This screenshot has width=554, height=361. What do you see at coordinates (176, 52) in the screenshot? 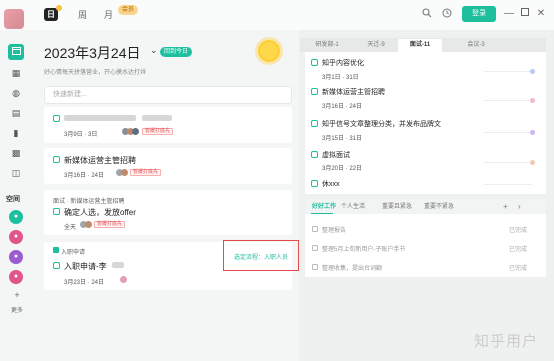
I see `today-button: 回到今日` at bounding box center [176, 52].